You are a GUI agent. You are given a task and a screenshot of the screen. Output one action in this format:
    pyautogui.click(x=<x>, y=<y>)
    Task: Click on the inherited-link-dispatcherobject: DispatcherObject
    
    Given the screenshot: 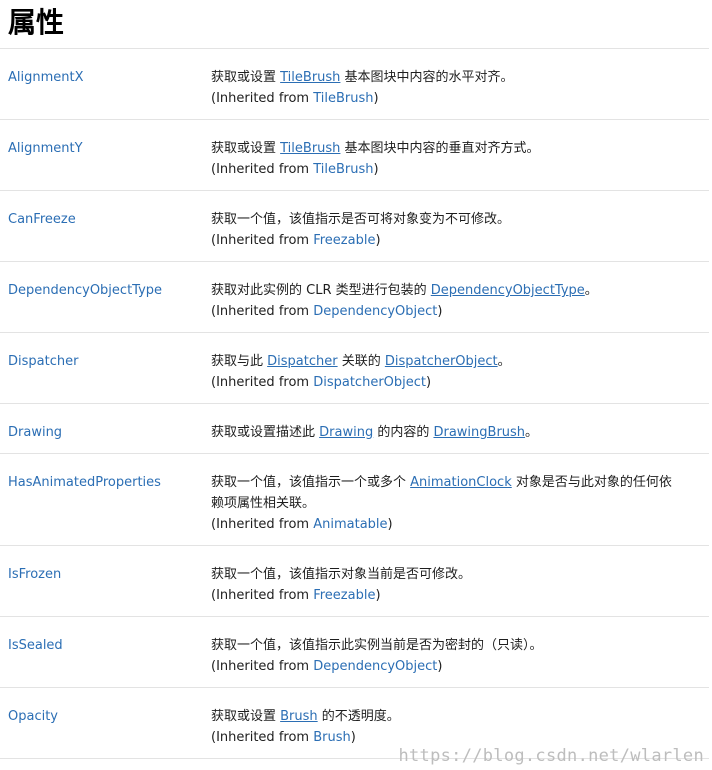 What is the action you would take?
    pyautogui.click(x=369, y=382)
    